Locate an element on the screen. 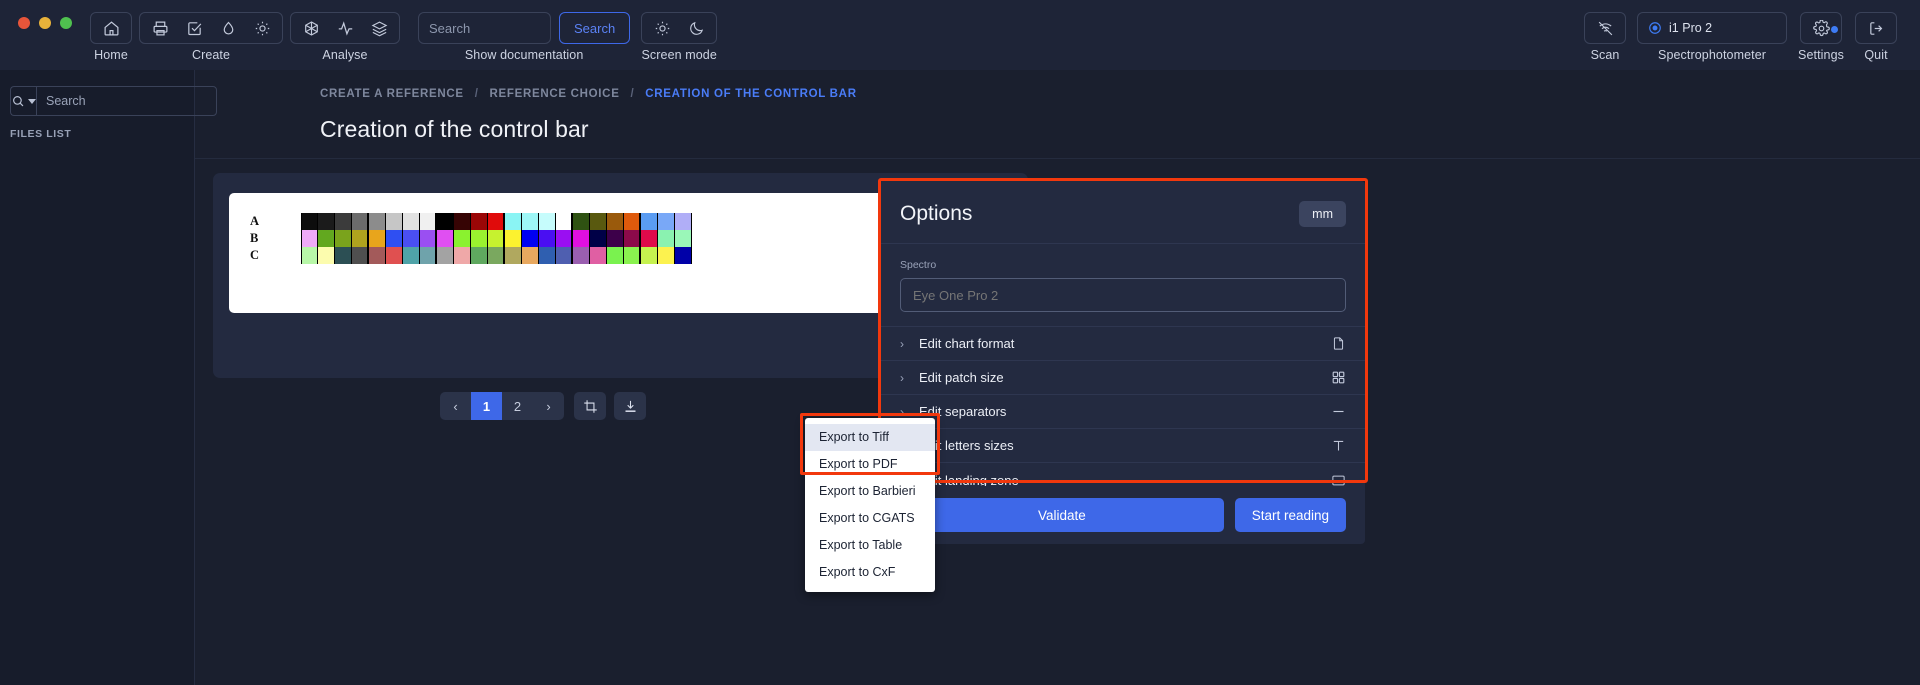 This screenshot has height=685, width=1920. check-square-icon is located at coordinates (194, 28).